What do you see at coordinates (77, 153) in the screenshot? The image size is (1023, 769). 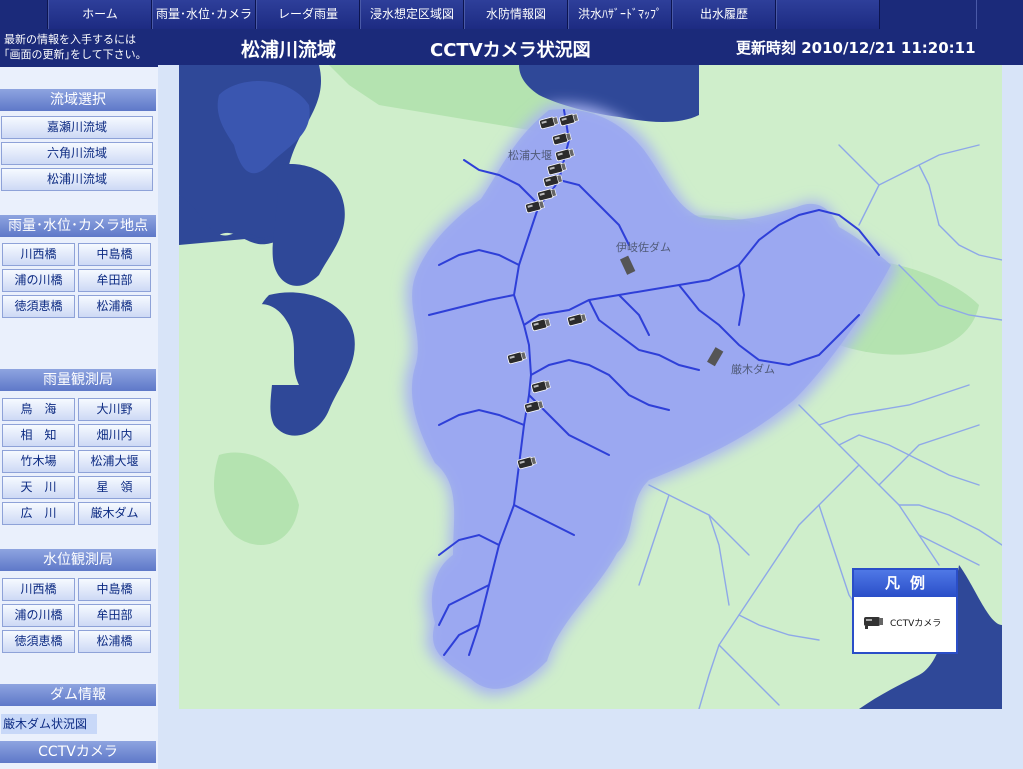 I see `basin-rokkaku: 六角川流域` at bounding box center [77, 153].